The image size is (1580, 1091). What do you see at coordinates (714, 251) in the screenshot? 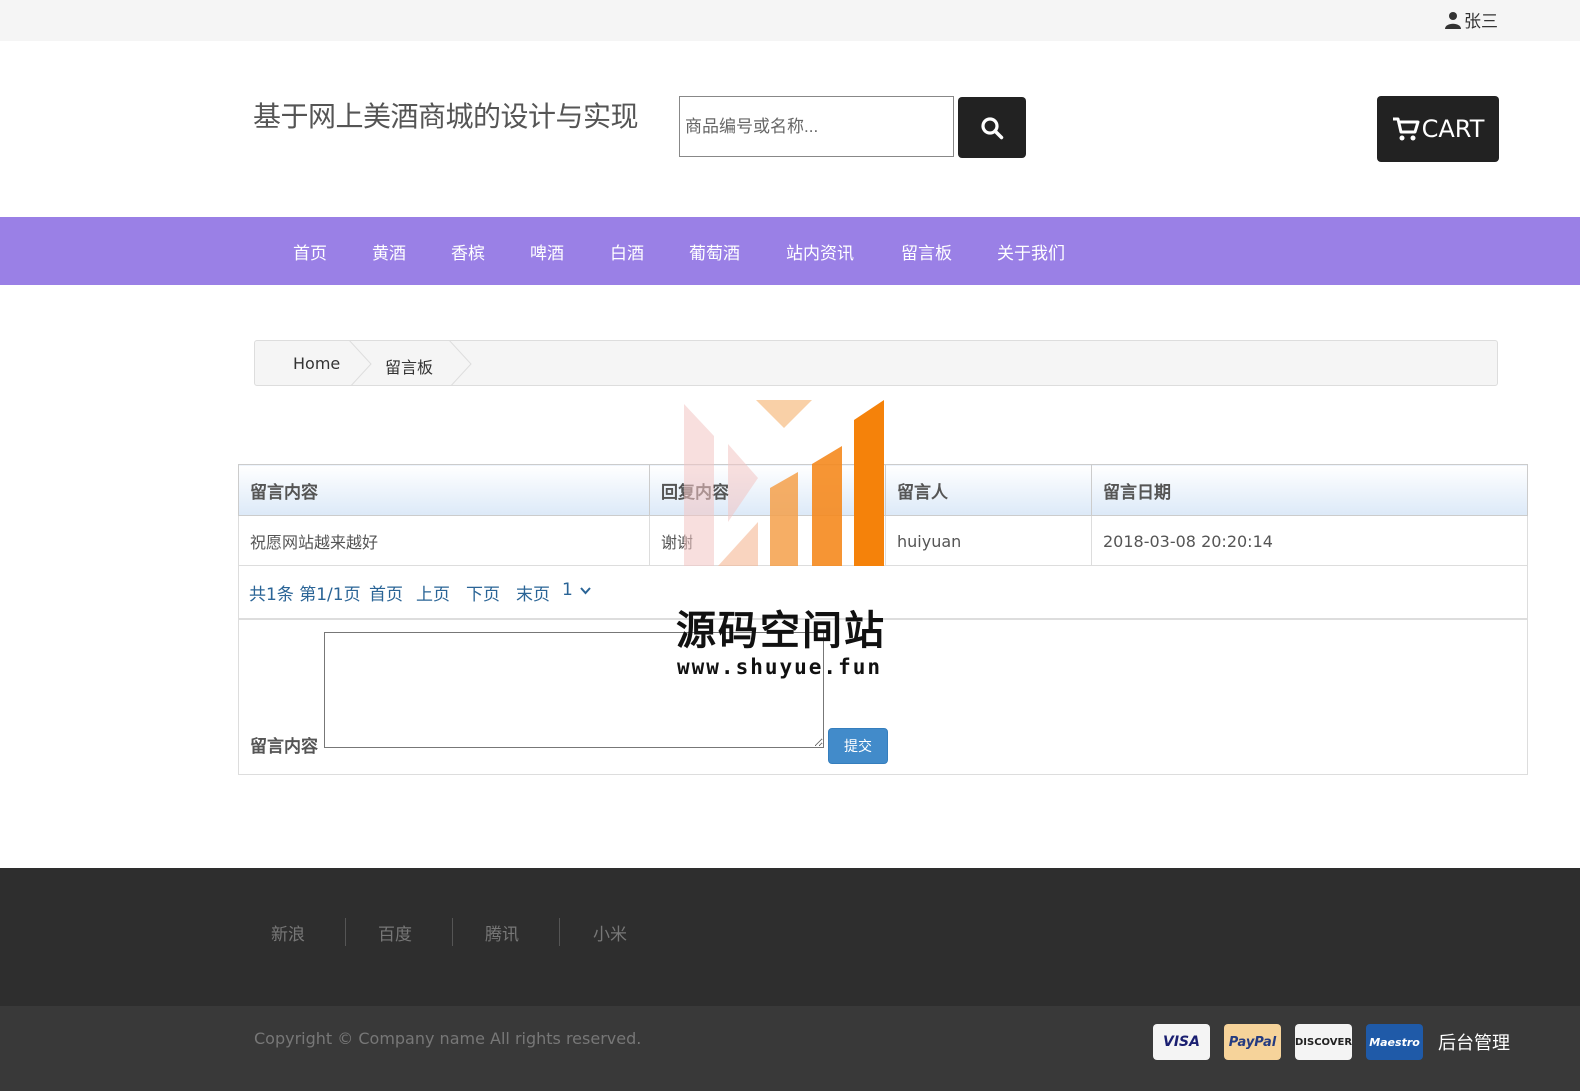
I see `nav-item-wine: 葡萄酒` at bounding box center [714, 251].